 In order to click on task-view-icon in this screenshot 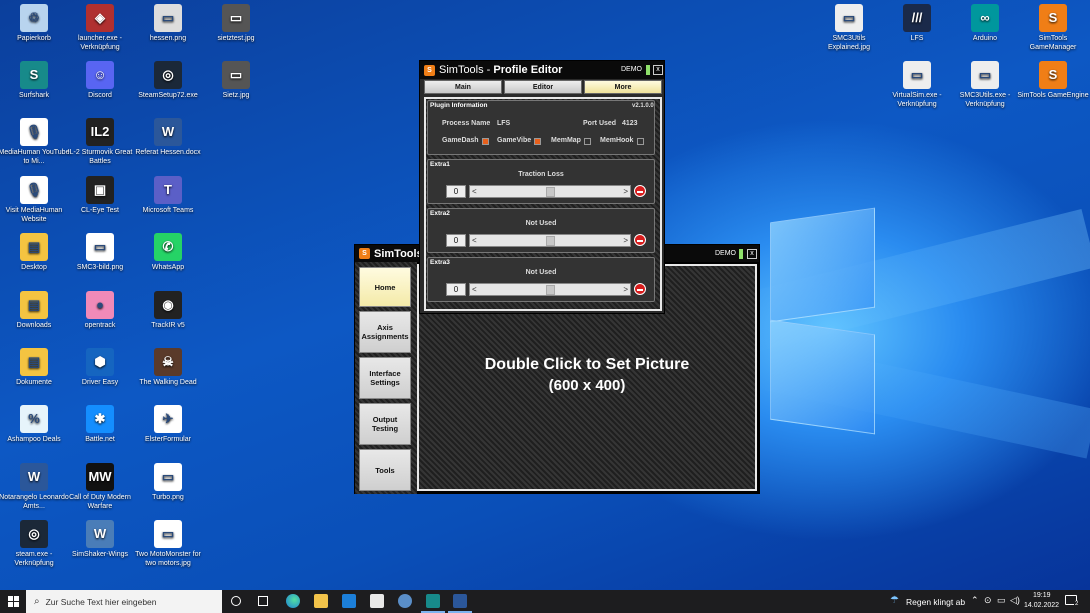, I will do `click(263, 601)`.